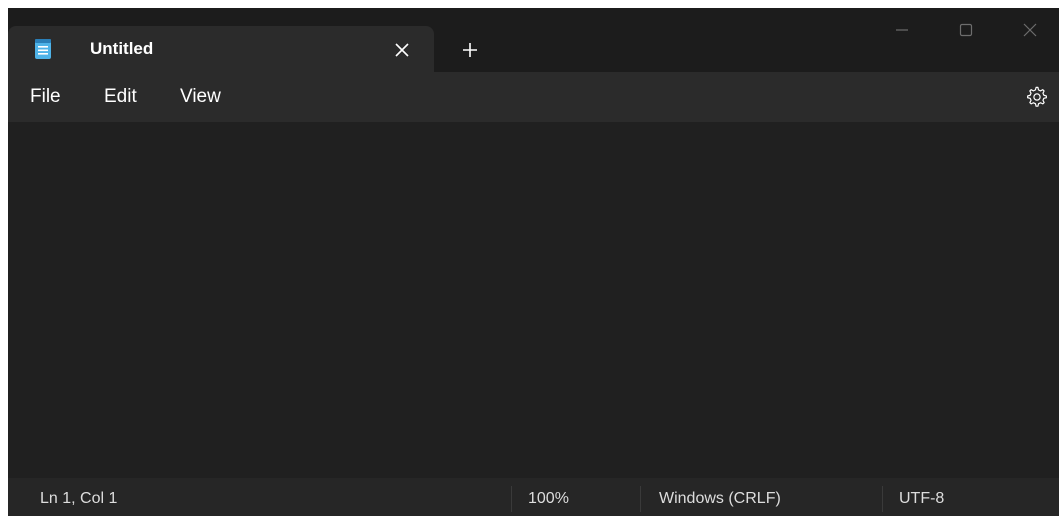 The width and height of the screenshot is (1059, 516). What do you see at coordinates (122, 48) in the screenshot?
I see `tab-title: Untitled` at bounding box center [122, 48].